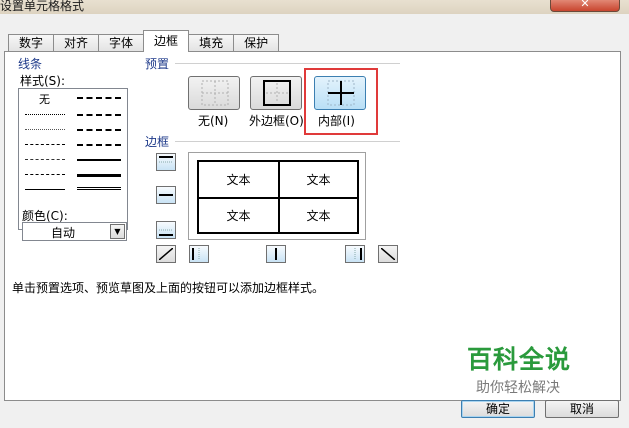 Image resolution: width=629 pixels, height=428 pixels. I want to click on border-diagonal-down-button, so click(388, 254).